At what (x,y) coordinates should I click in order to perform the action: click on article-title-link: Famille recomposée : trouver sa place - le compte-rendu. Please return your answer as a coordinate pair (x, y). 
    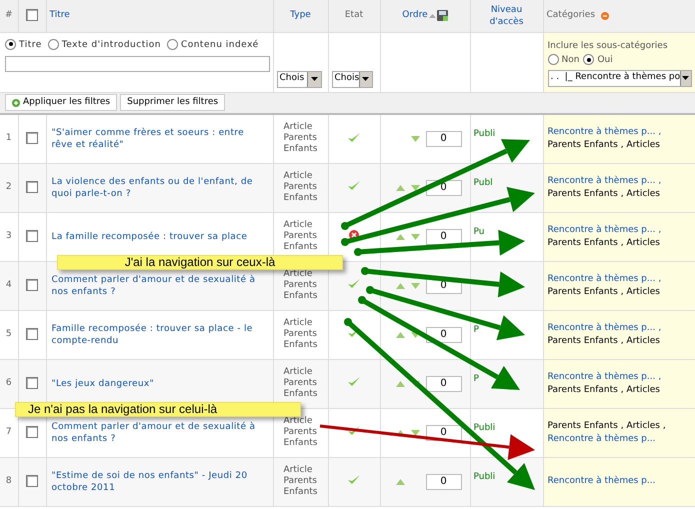
    Looking at the image, I should click on (160, 334).